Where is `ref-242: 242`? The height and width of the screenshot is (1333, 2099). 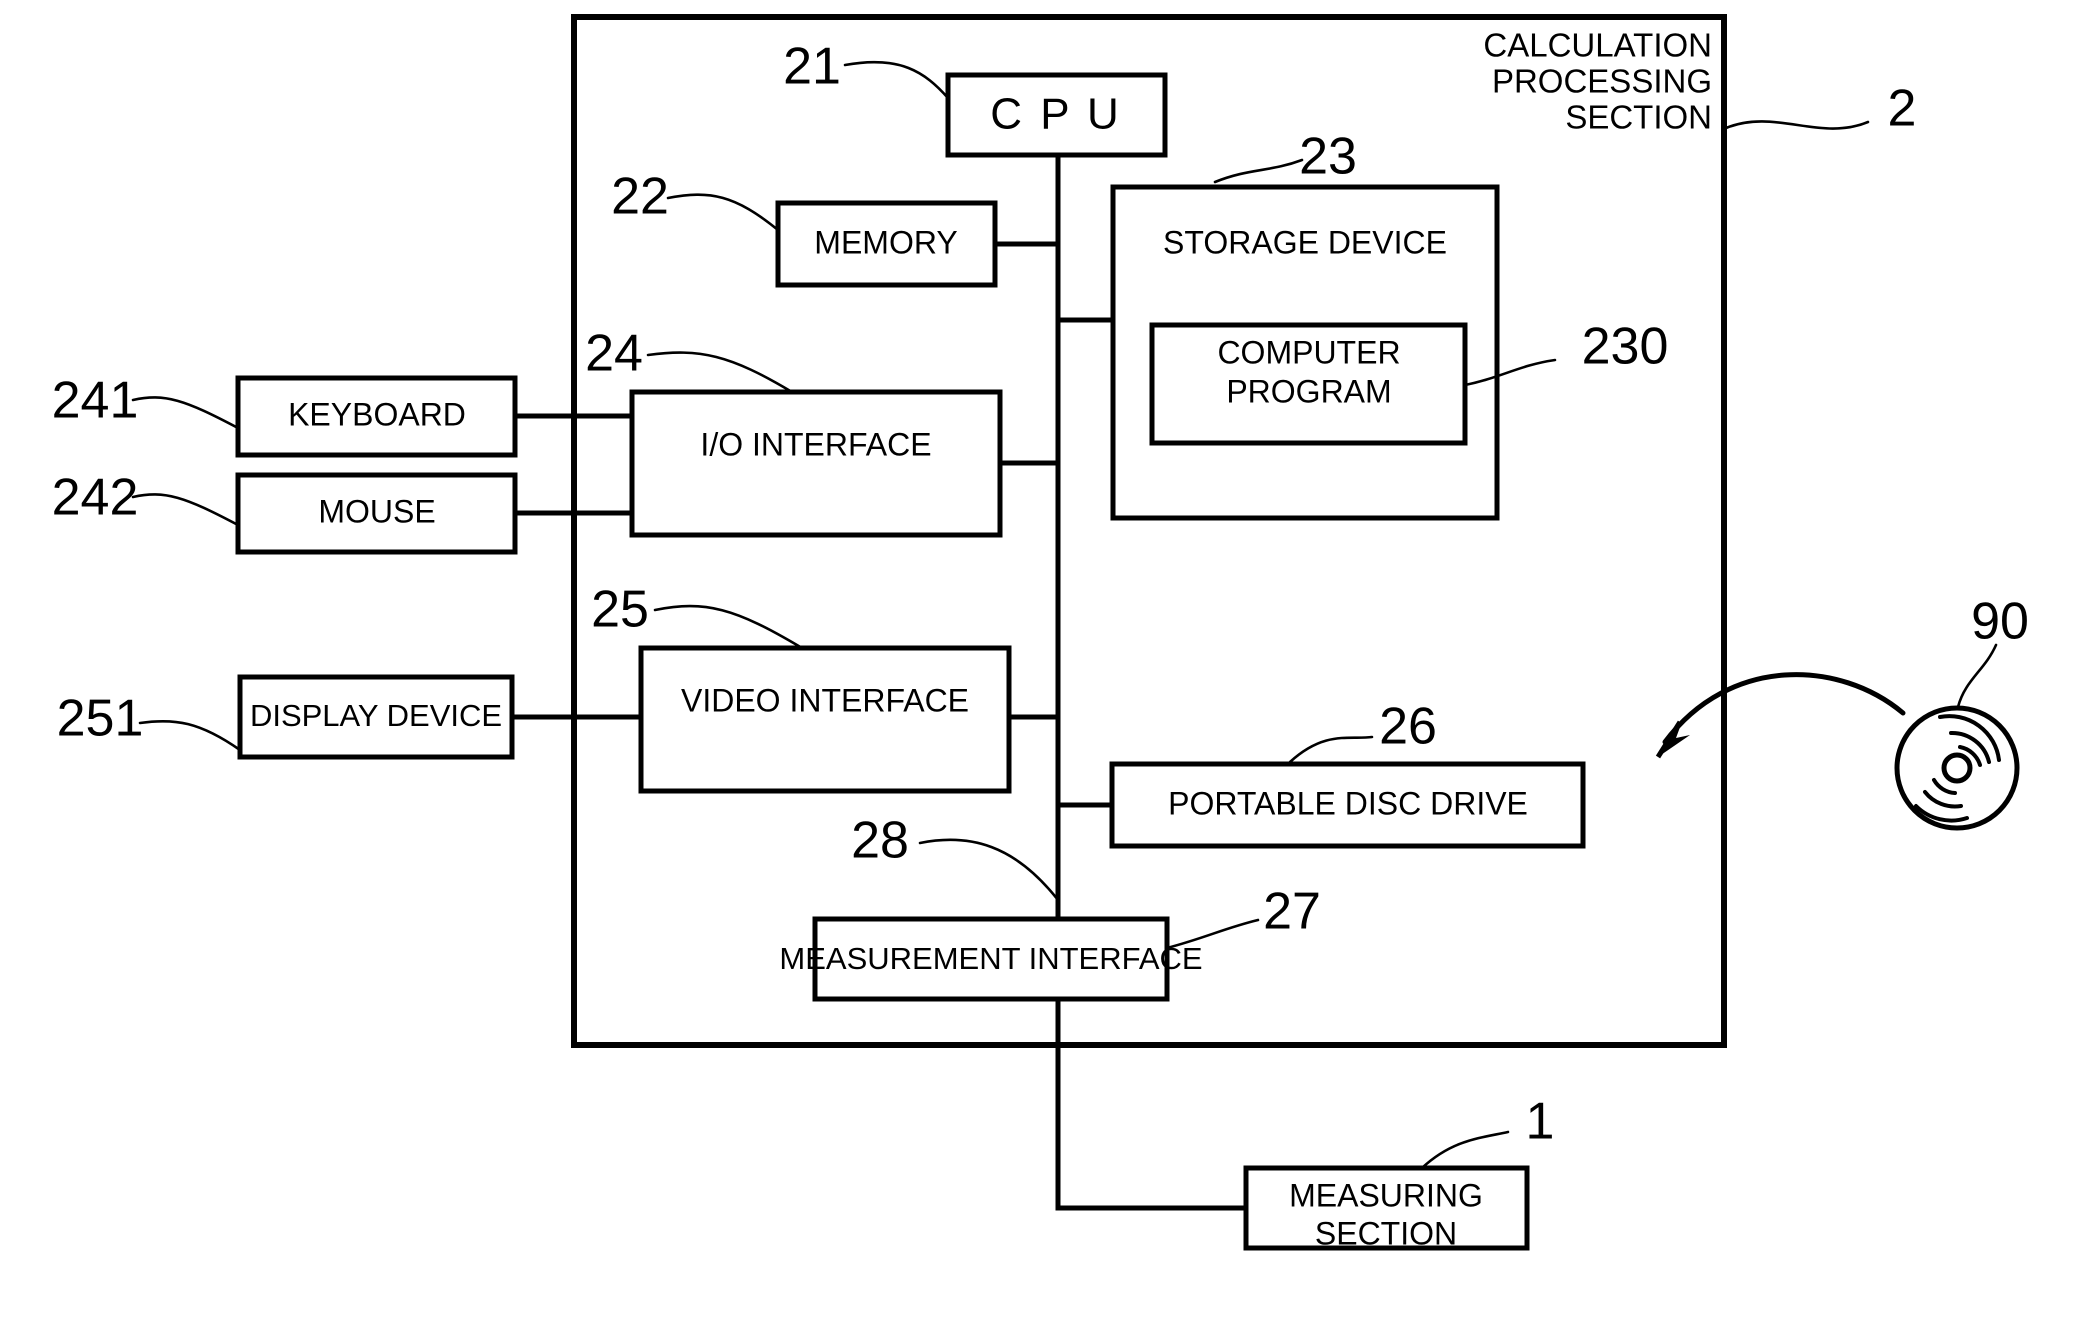 ref-242: 242 is located at coordinates (95, 498).